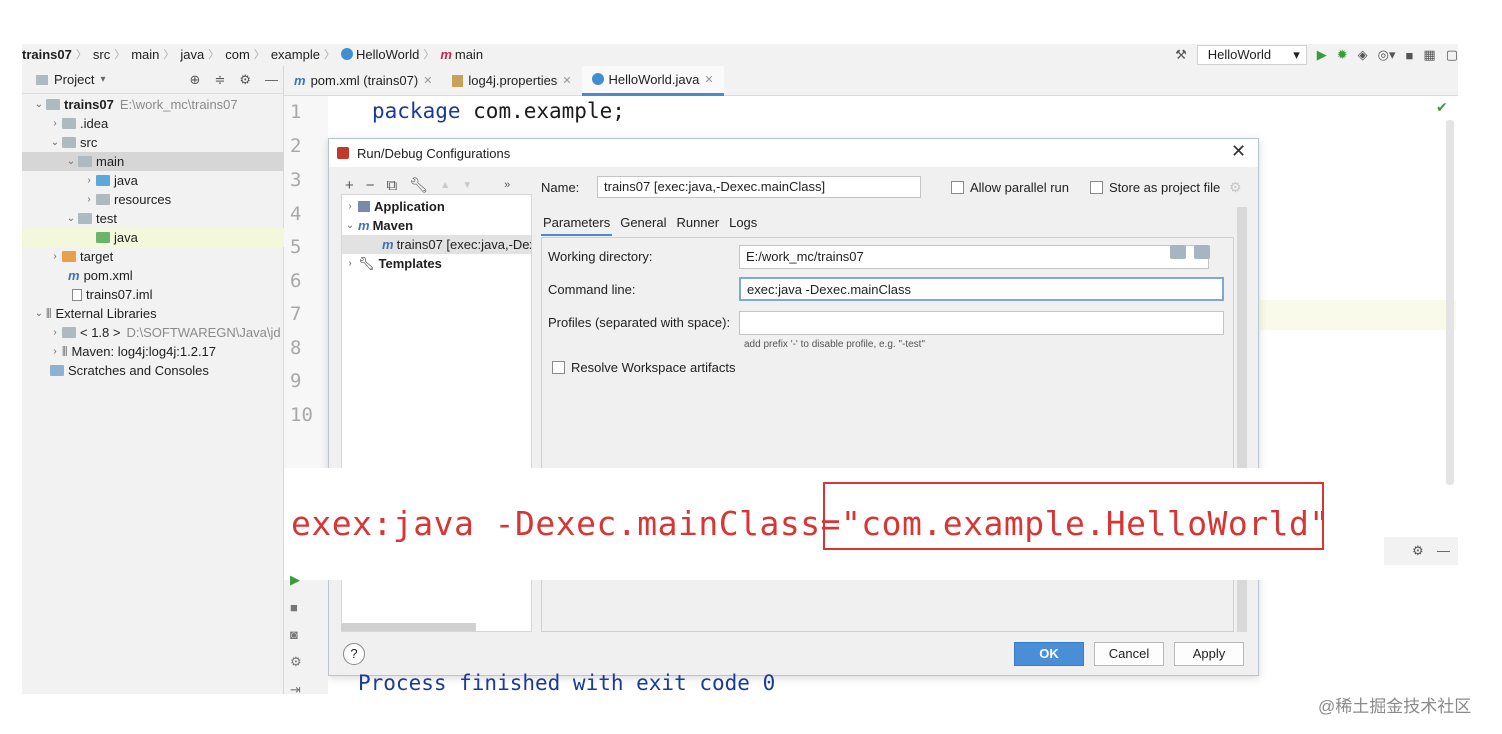  Describe the element at coordinates (153, 199) in the screenshot. I see `tree-item-resources: › resources` at that location.